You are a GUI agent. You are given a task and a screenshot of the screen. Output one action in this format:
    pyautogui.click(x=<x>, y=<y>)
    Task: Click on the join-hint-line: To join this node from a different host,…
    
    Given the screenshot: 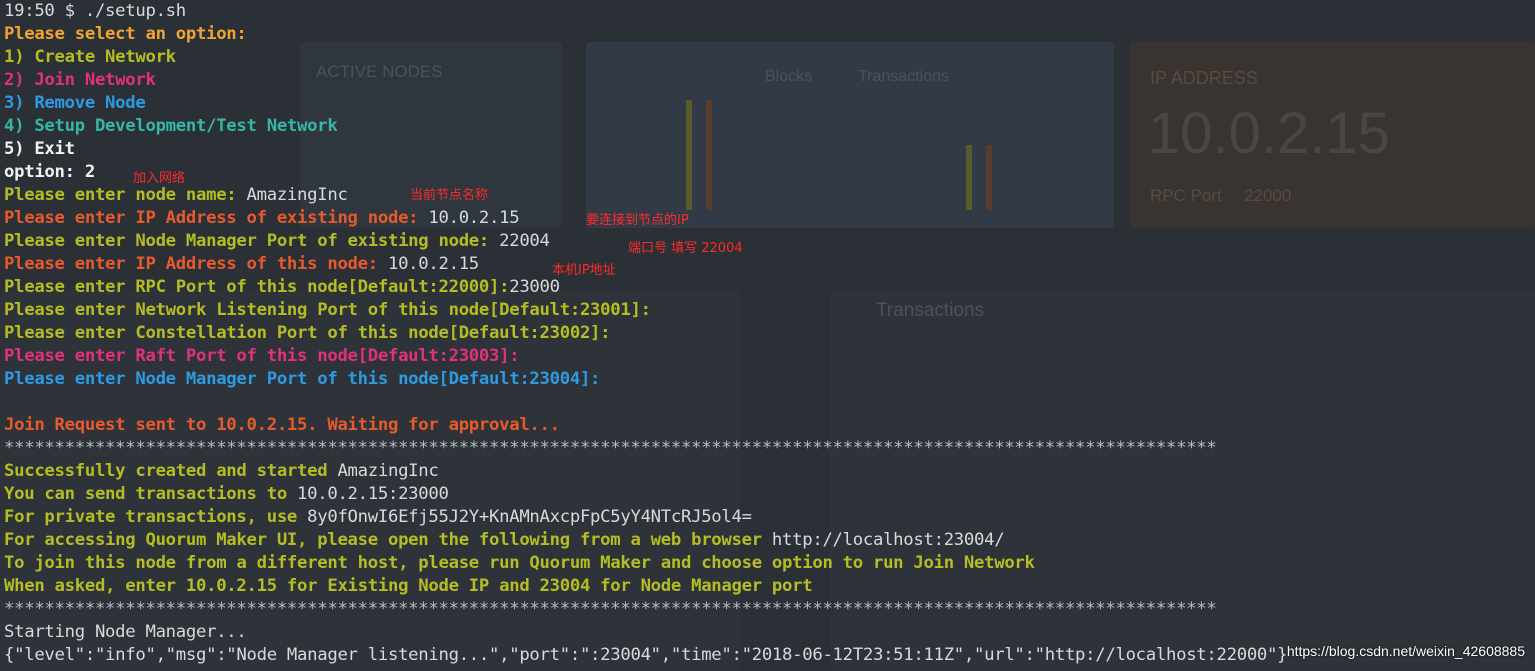 What is the action you would take?
    pyautogui.click(x=519, y=563)
    